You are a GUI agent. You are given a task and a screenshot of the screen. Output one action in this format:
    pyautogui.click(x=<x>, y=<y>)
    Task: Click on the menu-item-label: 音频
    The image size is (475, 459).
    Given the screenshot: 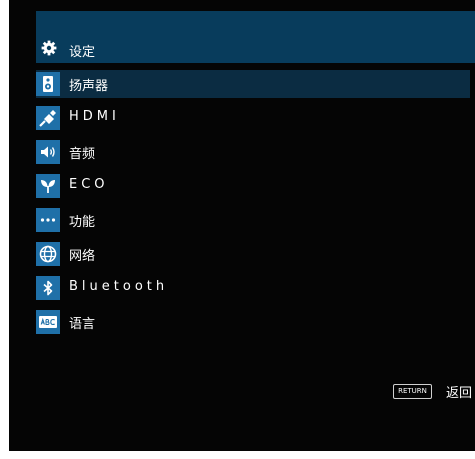 What is the action you would take?
    pyautogui.click(x=82, y=154)
    